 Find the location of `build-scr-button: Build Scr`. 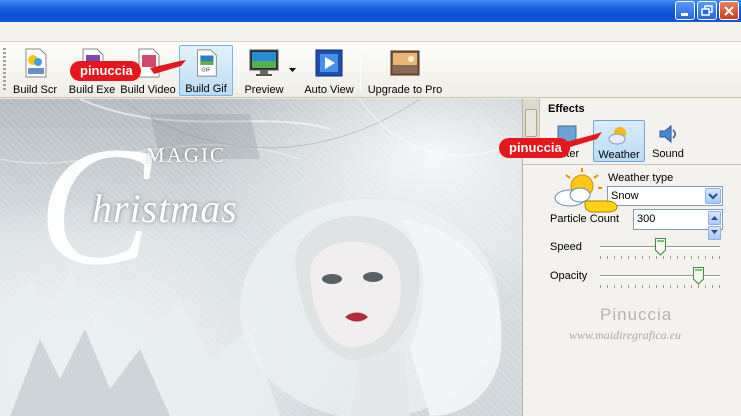

build-scr-button: Build Scr is located at coordinates (35, 70).